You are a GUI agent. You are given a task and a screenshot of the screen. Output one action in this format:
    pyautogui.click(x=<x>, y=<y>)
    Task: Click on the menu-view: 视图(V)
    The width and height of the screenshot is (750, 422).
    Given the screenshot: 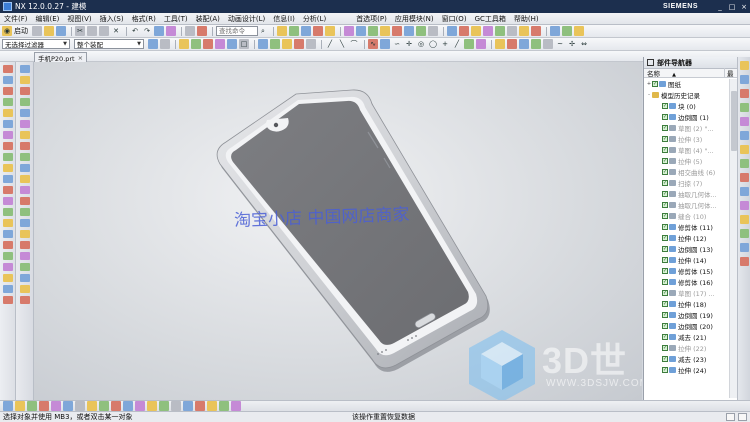 What is the action you would take?
    pyautogui.click(x=79, y=19)
    